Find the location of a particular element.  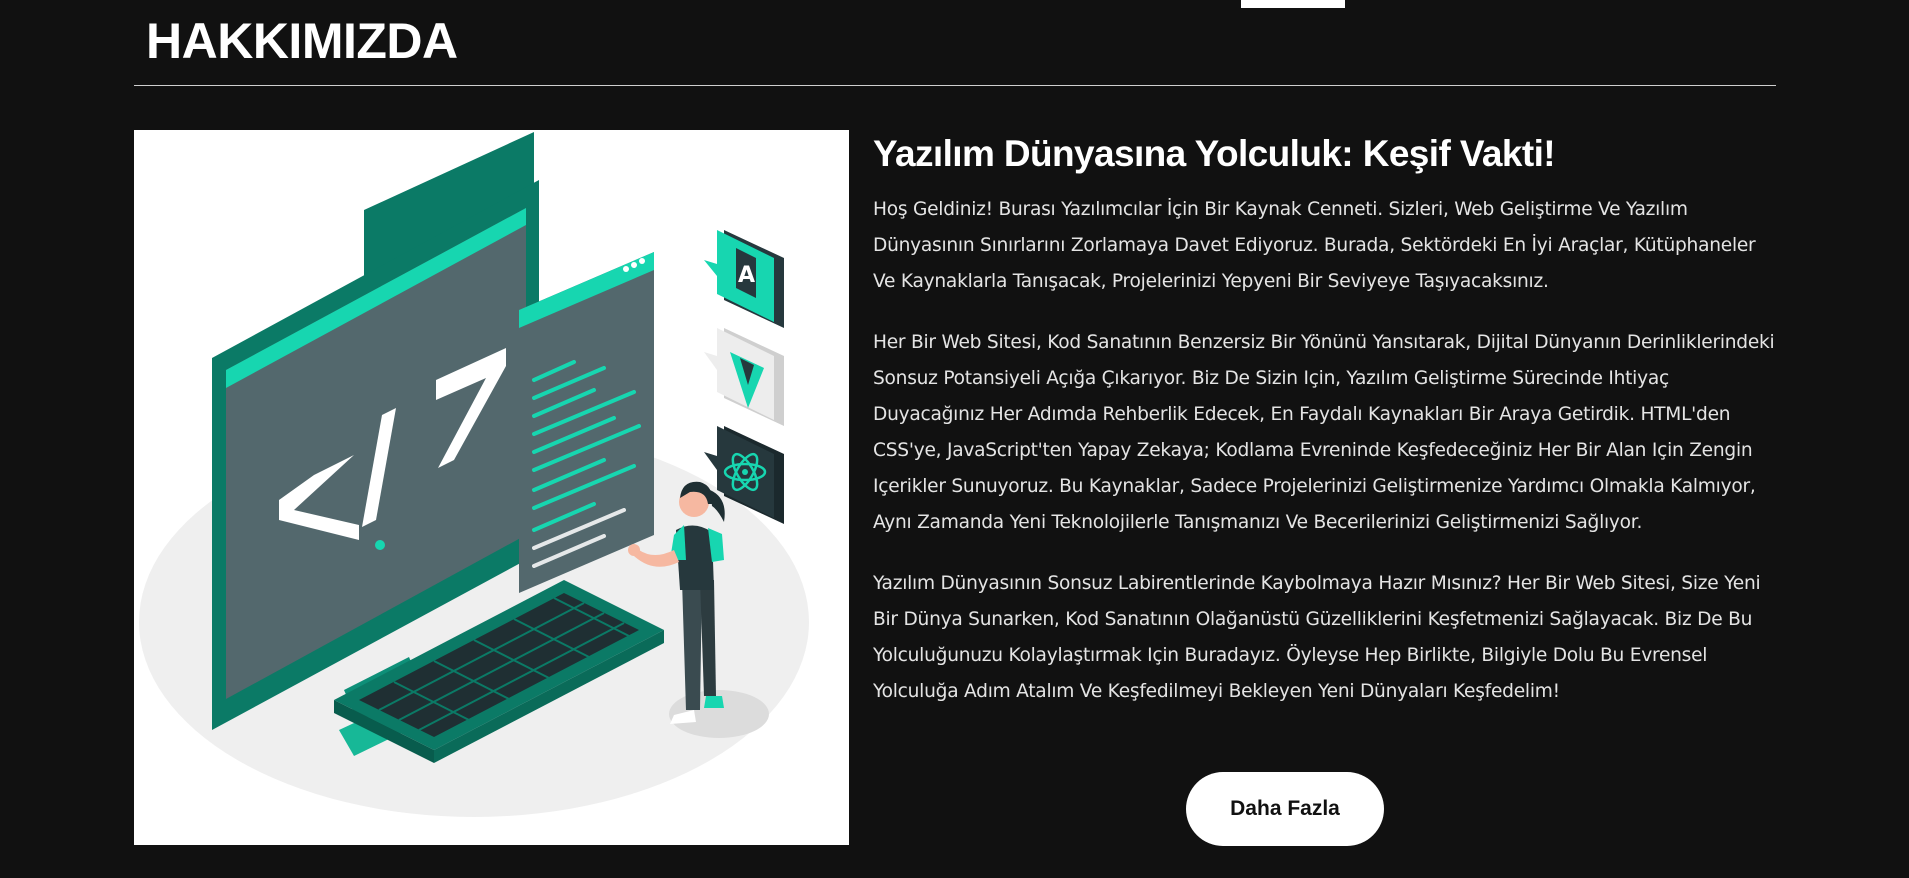

daha-fazla-button: Daha Fazla is located at coordinates (1285, 809).